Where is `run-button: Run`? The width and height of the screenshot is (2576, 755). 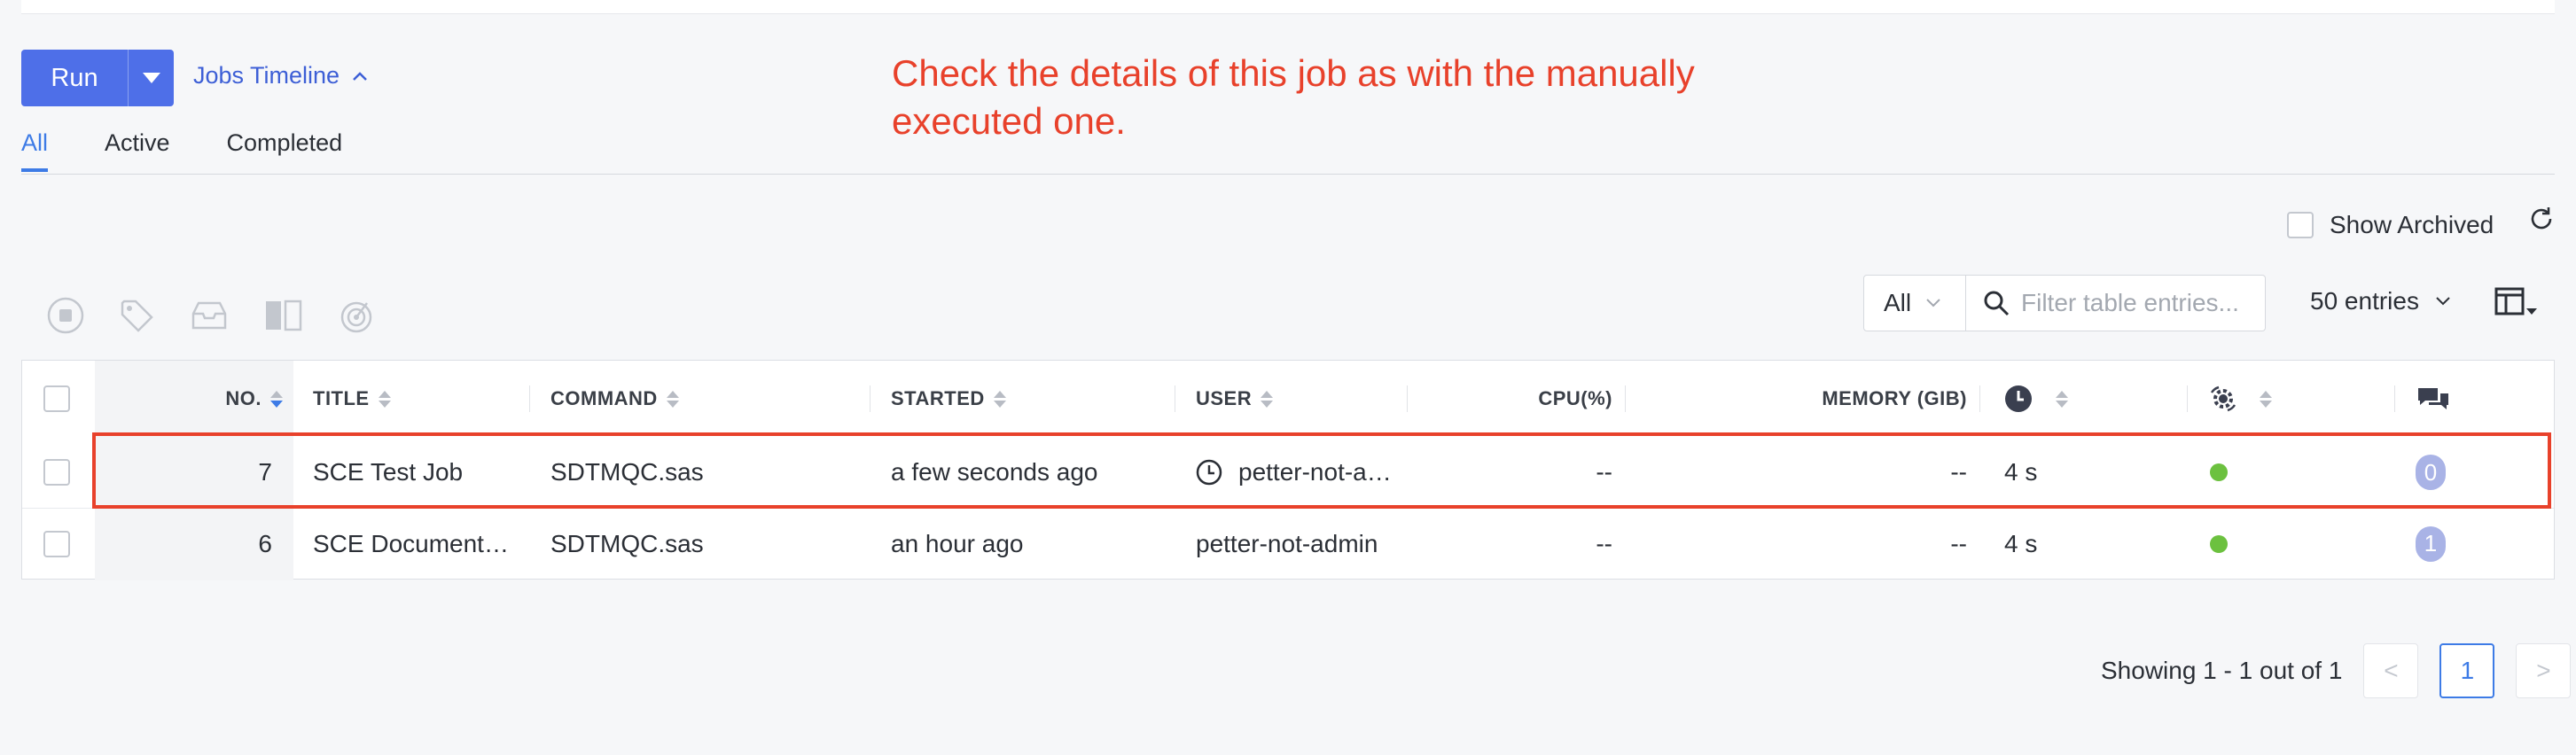
run-button: Run is located at coordinates (97, 78).